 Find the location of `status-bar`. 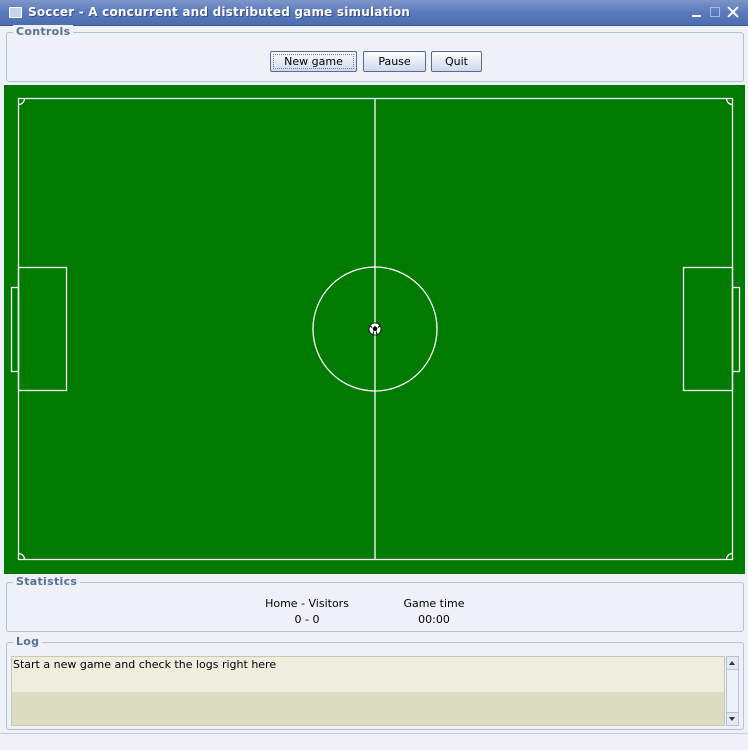

status-bar is located at coordinates (374, 741).